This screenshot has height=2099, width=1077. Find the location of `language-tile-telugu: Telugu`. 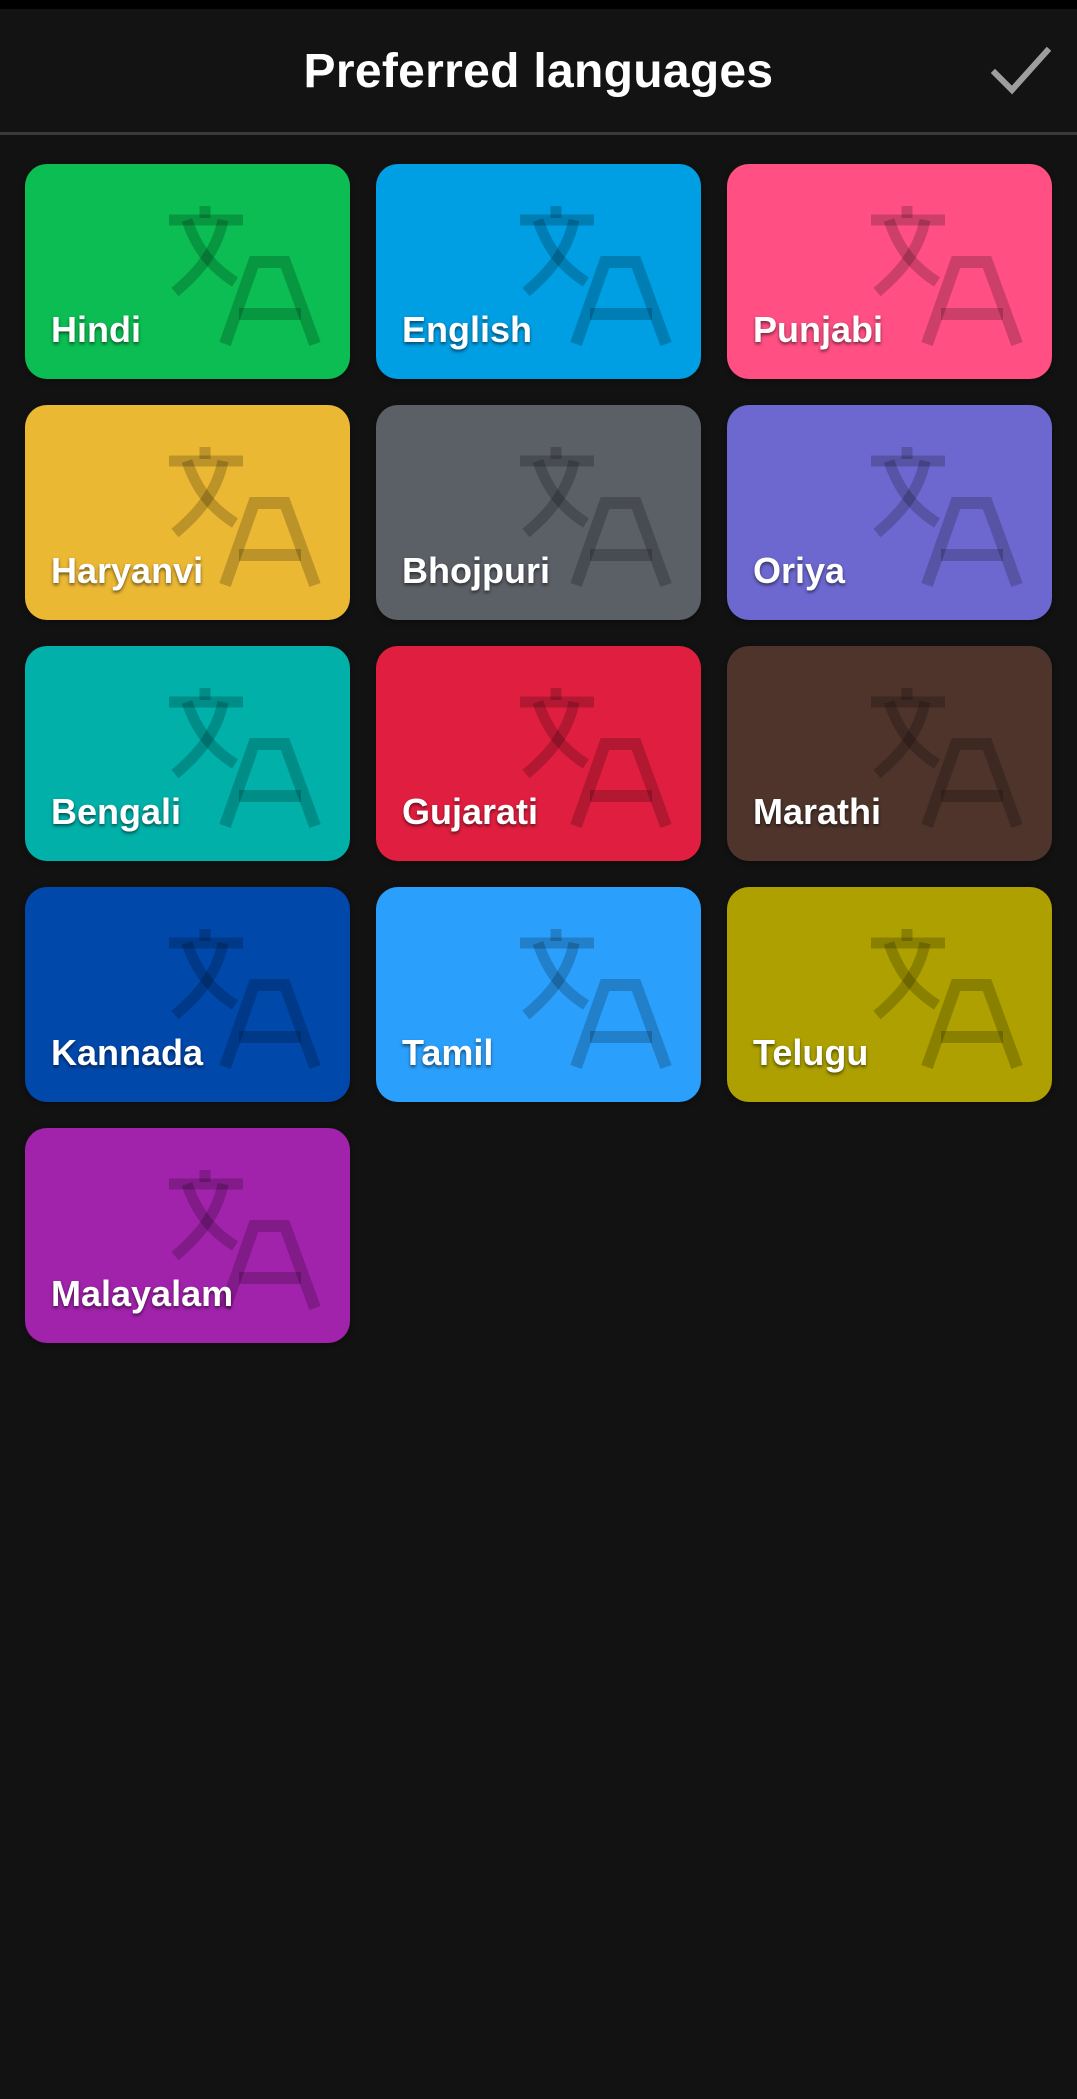

language-tile-telugu: Telugu is located at coordinates (889, 994).